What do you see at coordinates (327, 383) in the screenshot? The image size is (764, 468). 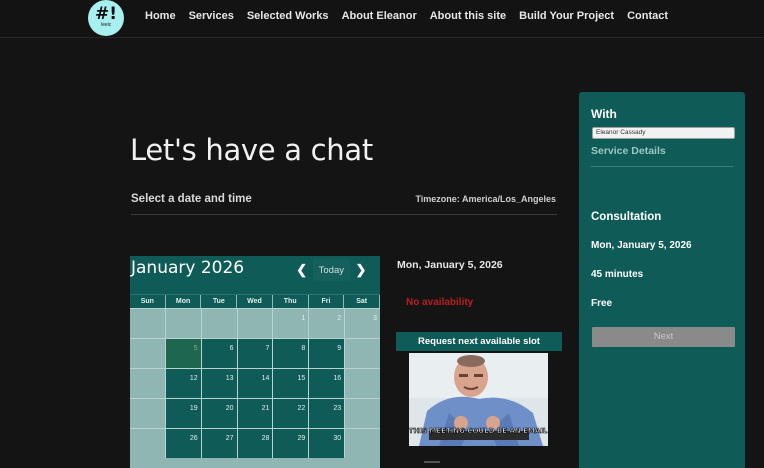 I see `calendar-day: 16` at bounding box center [327, 383].